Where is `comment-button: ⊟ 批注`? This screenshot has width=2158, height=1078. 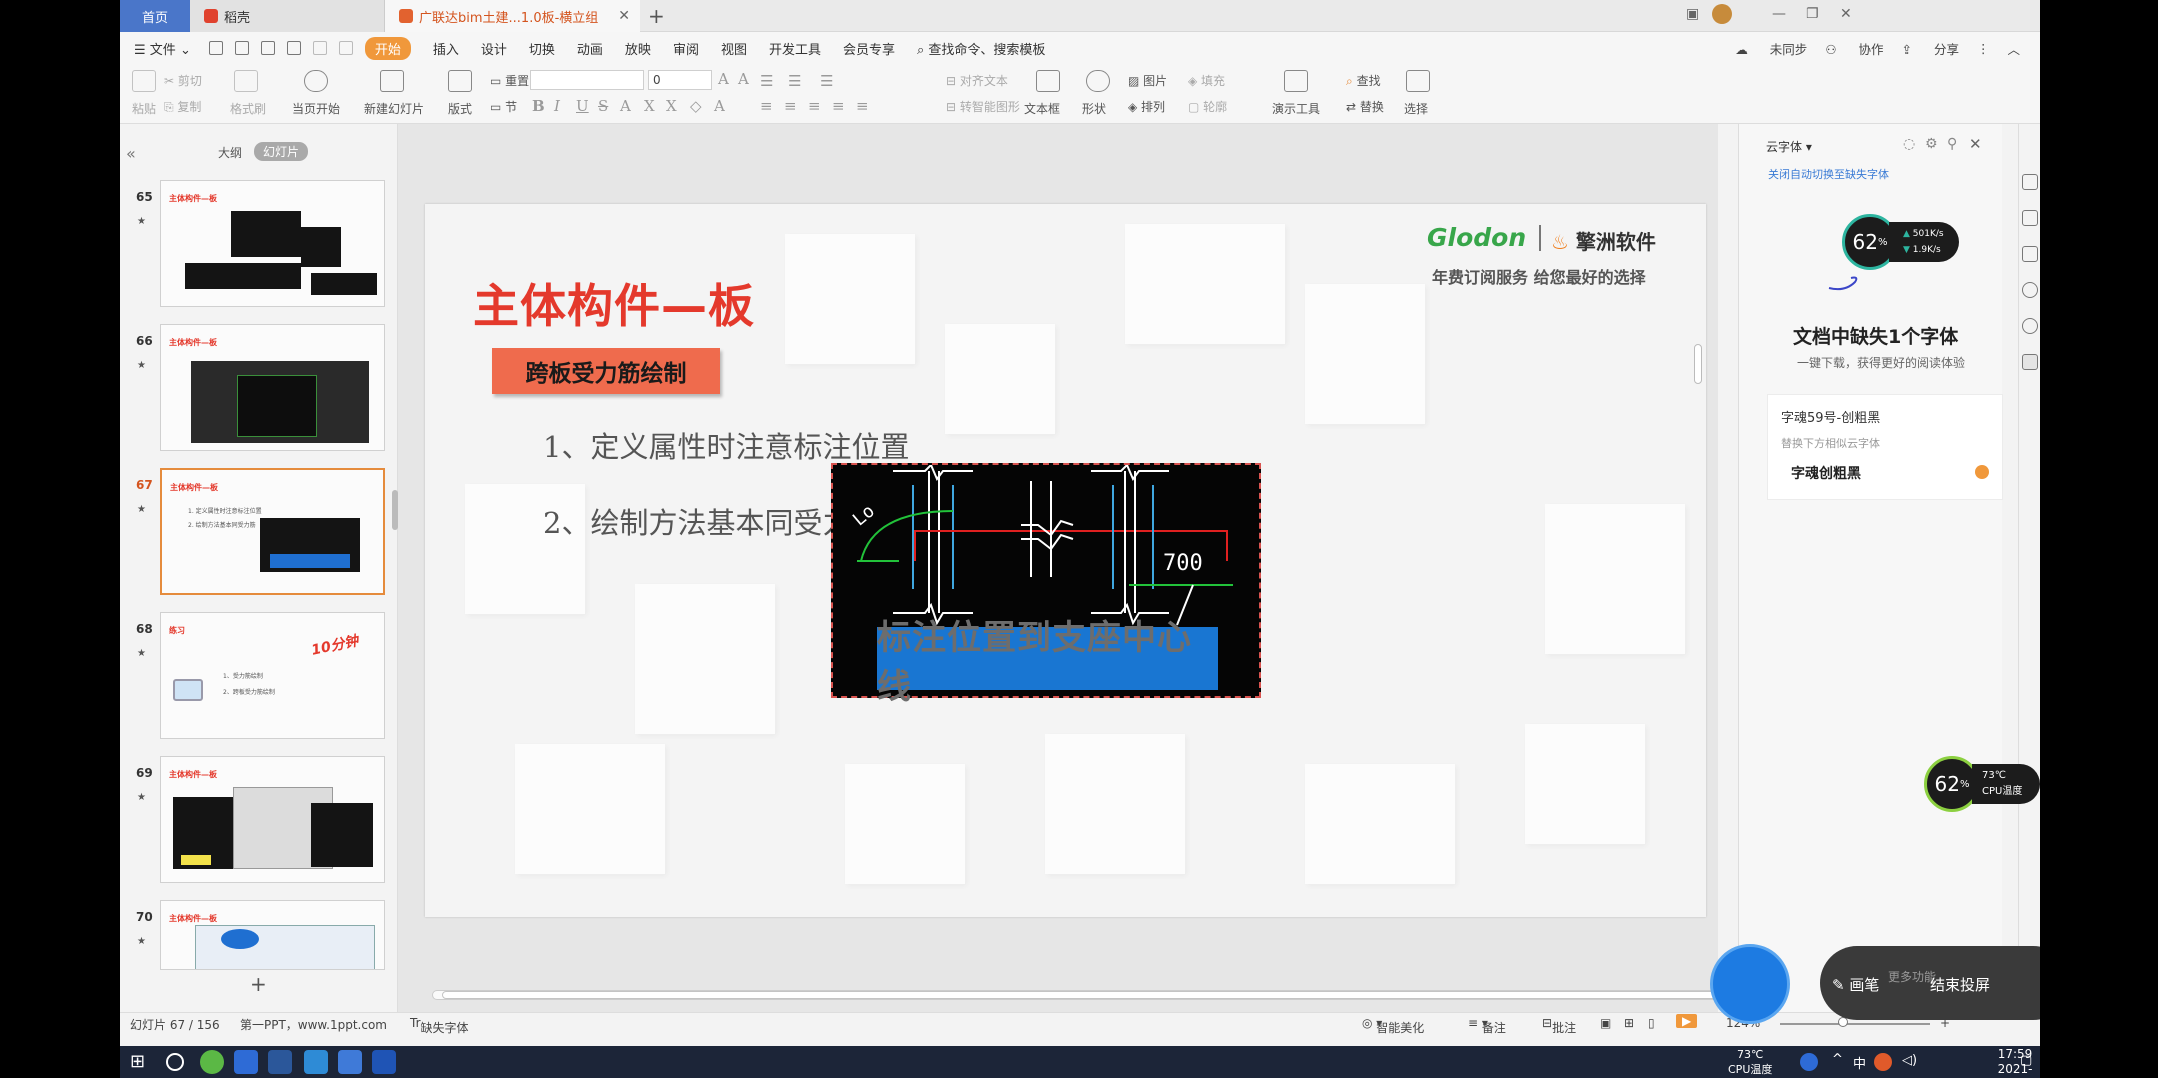
comment-button: ⊟ 批注 is located at coordinates (1559, 1025).